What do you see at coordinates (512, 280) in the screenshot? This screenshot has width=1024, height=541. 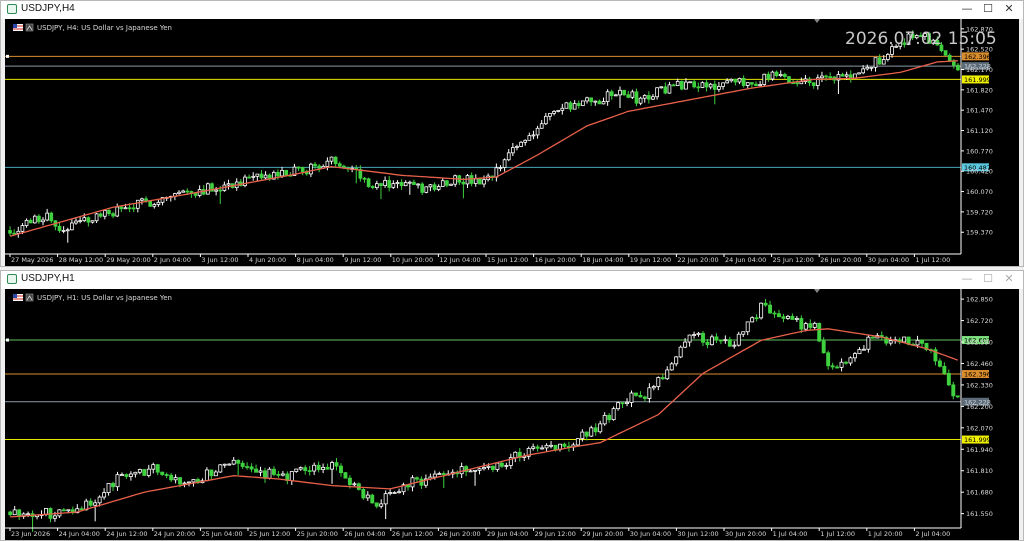 I see `title-bar: USDJPY,H1 — ☐ ✕` at bounding box center [512, 280].